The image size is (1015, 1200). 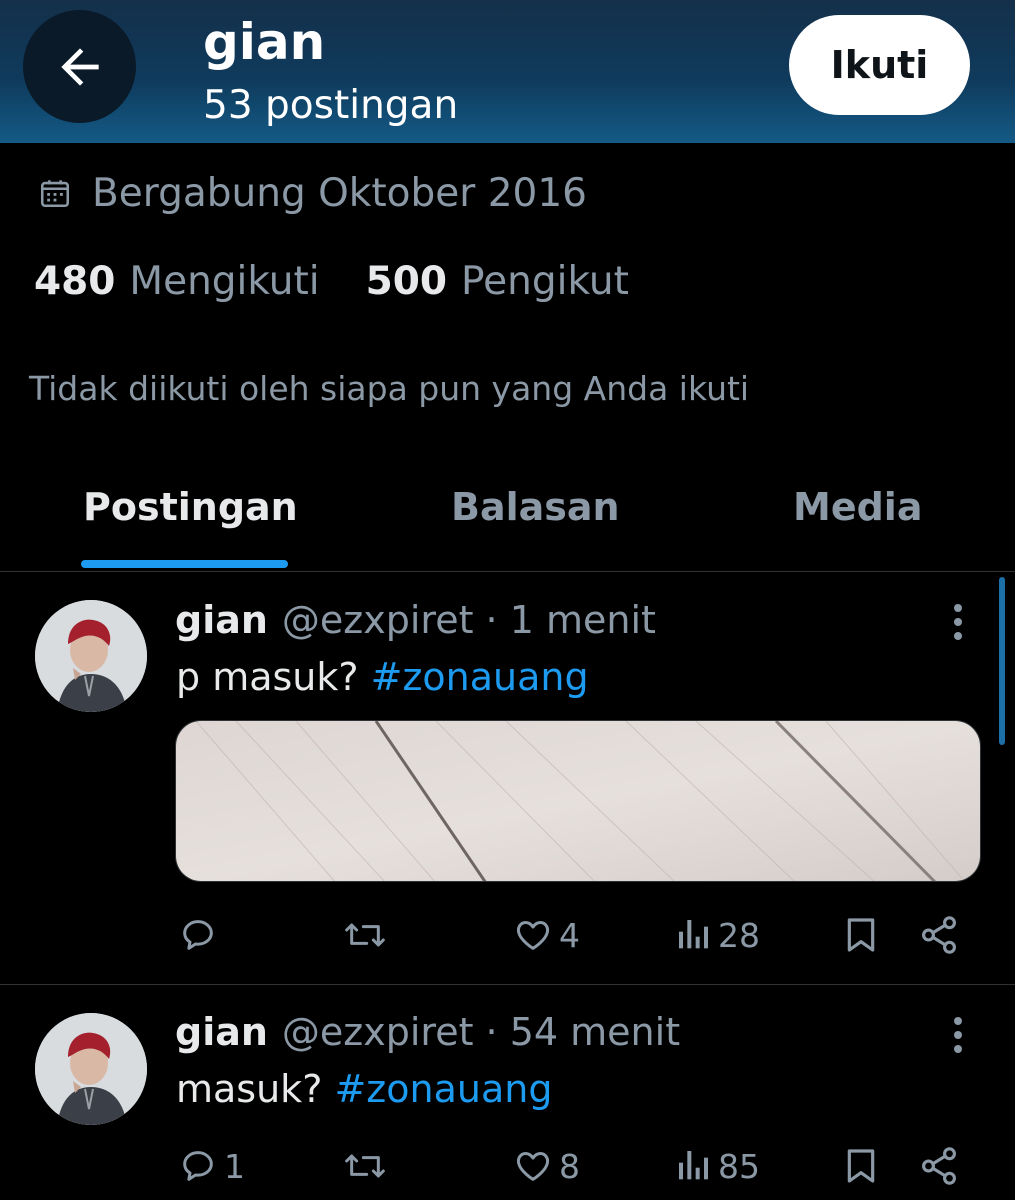 I want to click on post-body: p masuk?, so click(x=273, y=677).